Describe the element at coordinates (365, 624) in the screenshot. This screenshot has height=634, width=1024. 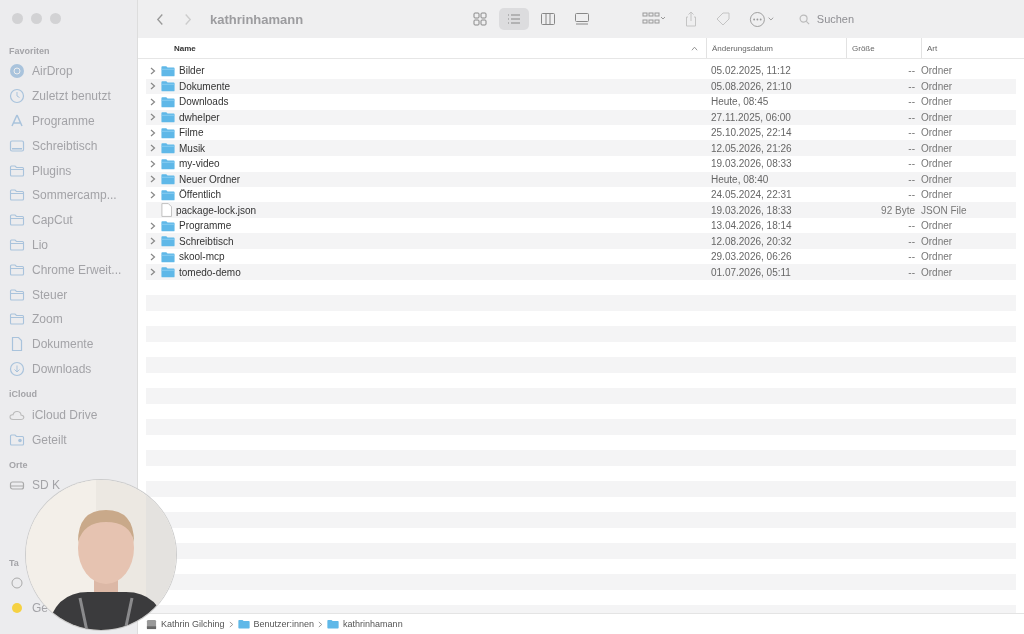
I see `path-item: kathrinhamann` at that location.